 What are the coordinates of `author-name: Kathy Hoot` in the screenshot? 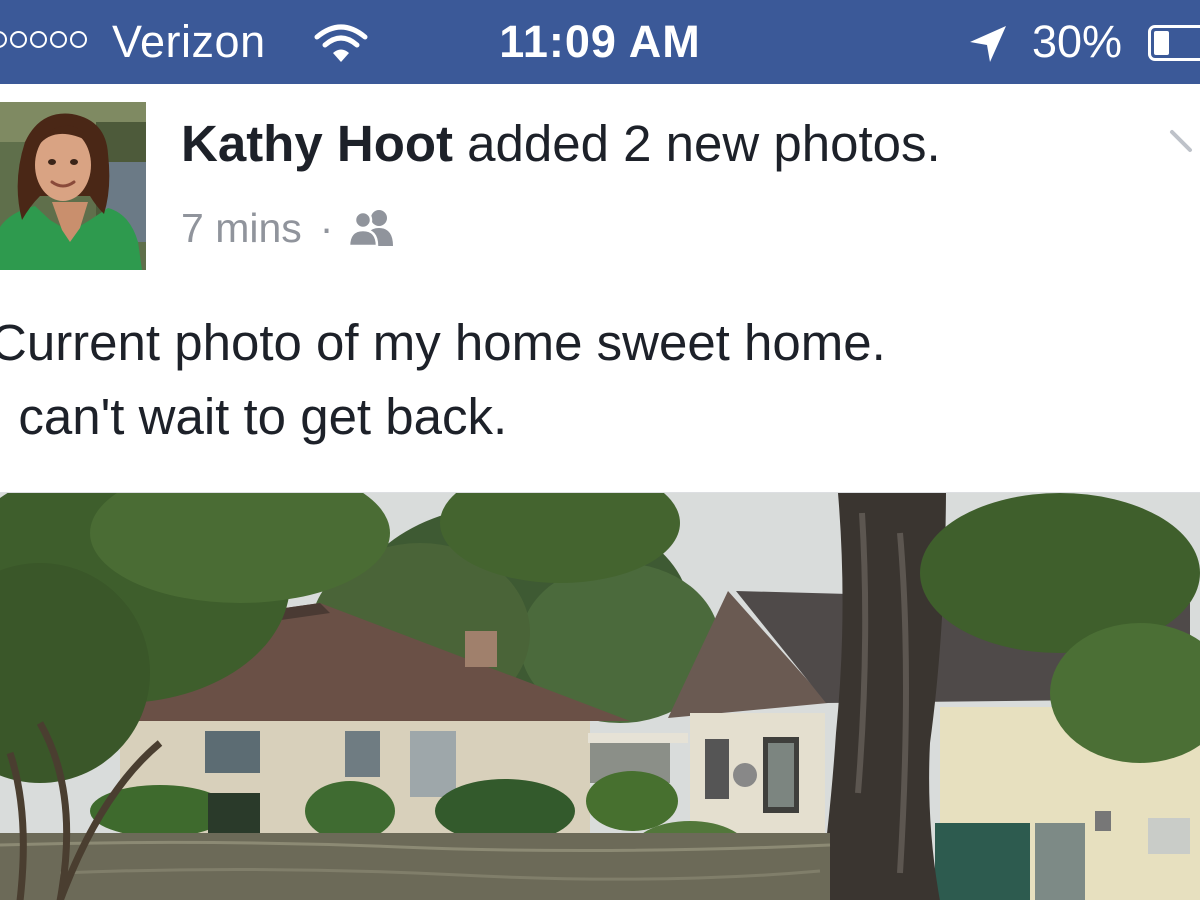 It's located at (317, 143).